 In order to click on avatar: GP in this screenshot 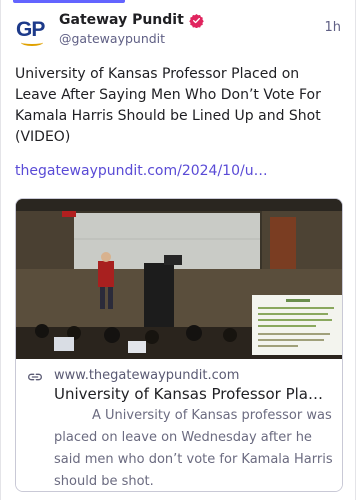, I will do `click(32, 31)`.